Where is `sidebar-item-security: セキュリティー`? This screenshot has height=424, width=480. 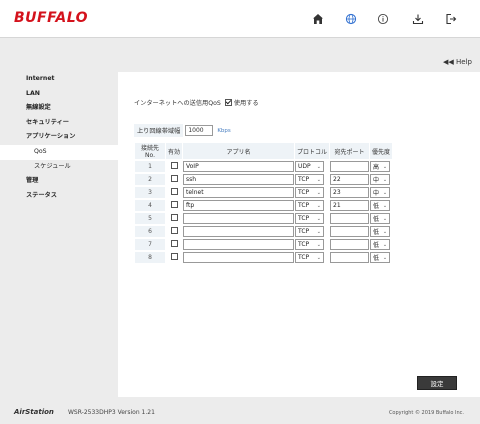 sidebar-item-security: セキュリティー is located at coordinates (59, 123).